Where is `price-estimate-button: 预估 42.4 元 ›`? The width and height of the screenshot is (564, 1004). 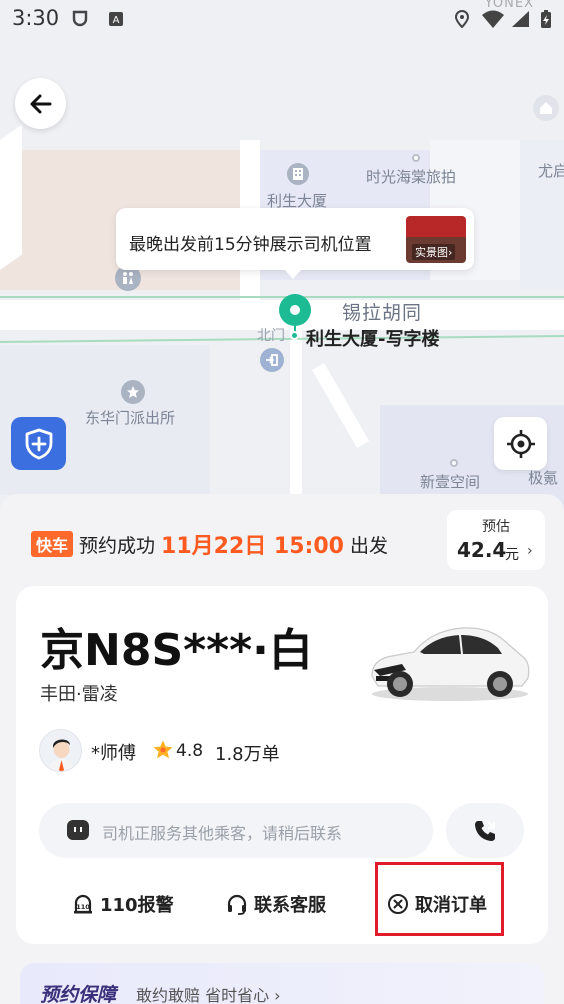
price-estimate-button: 预估 42.4 元 › is located at coordinates (496, 540).